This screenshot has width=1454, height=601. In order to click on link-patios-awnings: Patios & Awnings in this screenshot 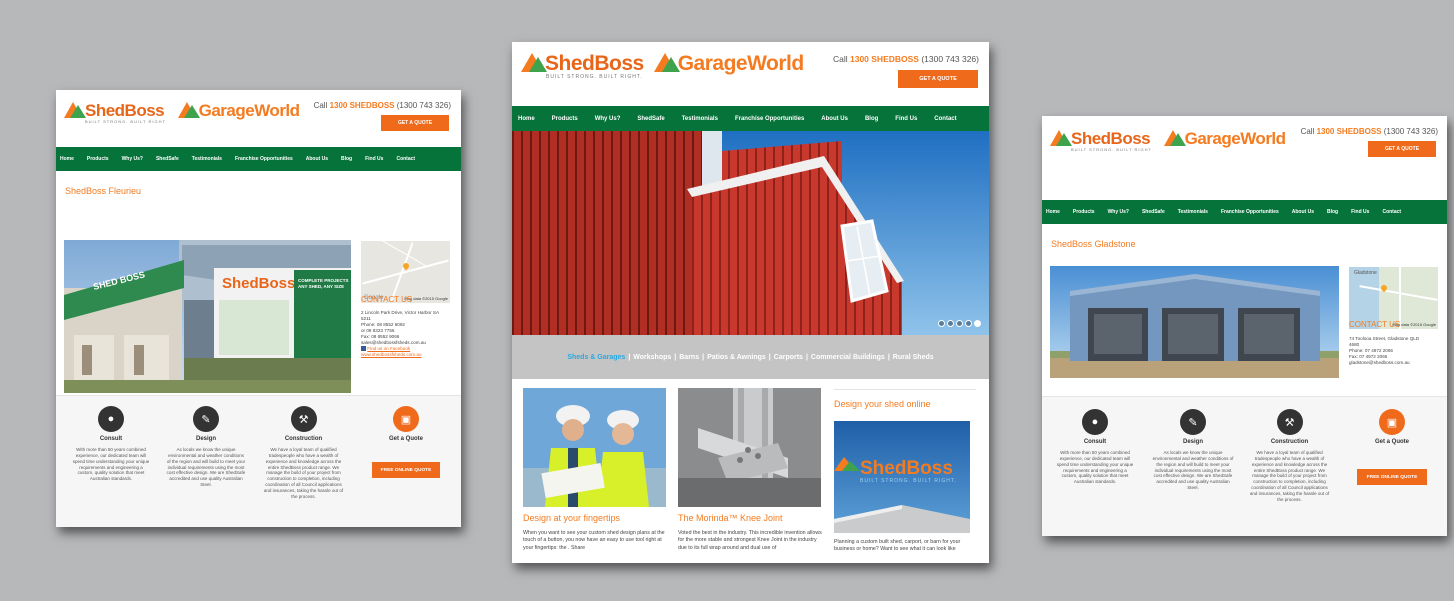, I will do `click(736, 357)`.